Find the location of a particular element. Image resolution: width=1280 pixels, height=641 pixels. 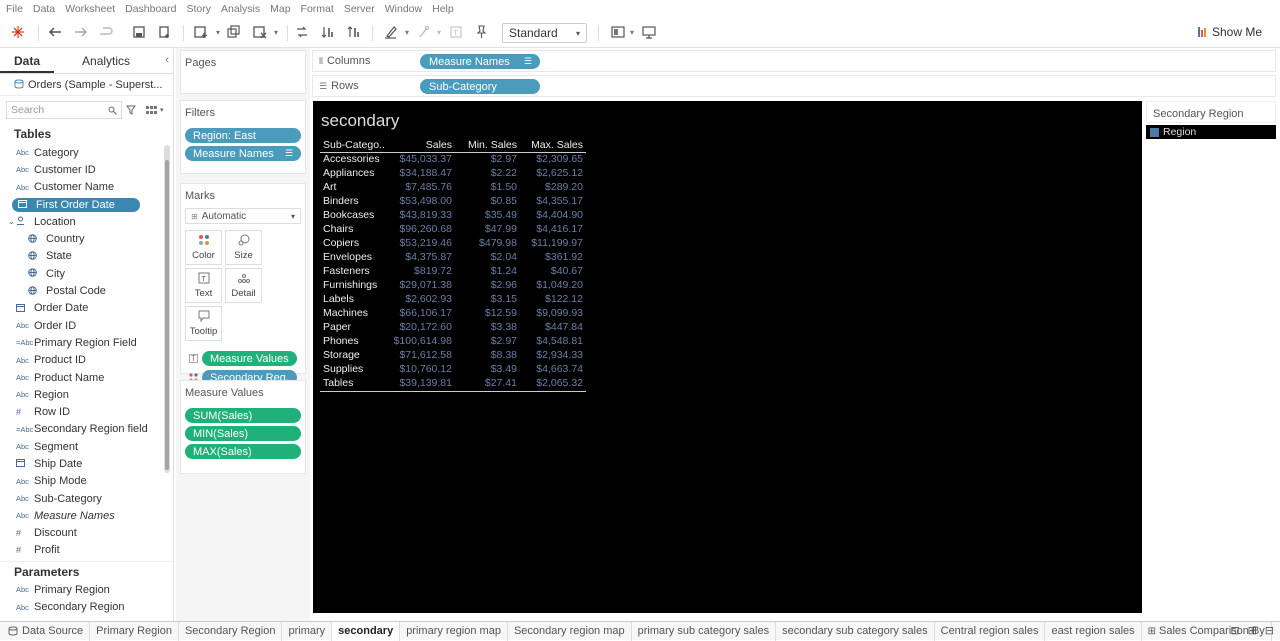

menu-item-worksheet: Worksheet is located at coordinates (90, 9).